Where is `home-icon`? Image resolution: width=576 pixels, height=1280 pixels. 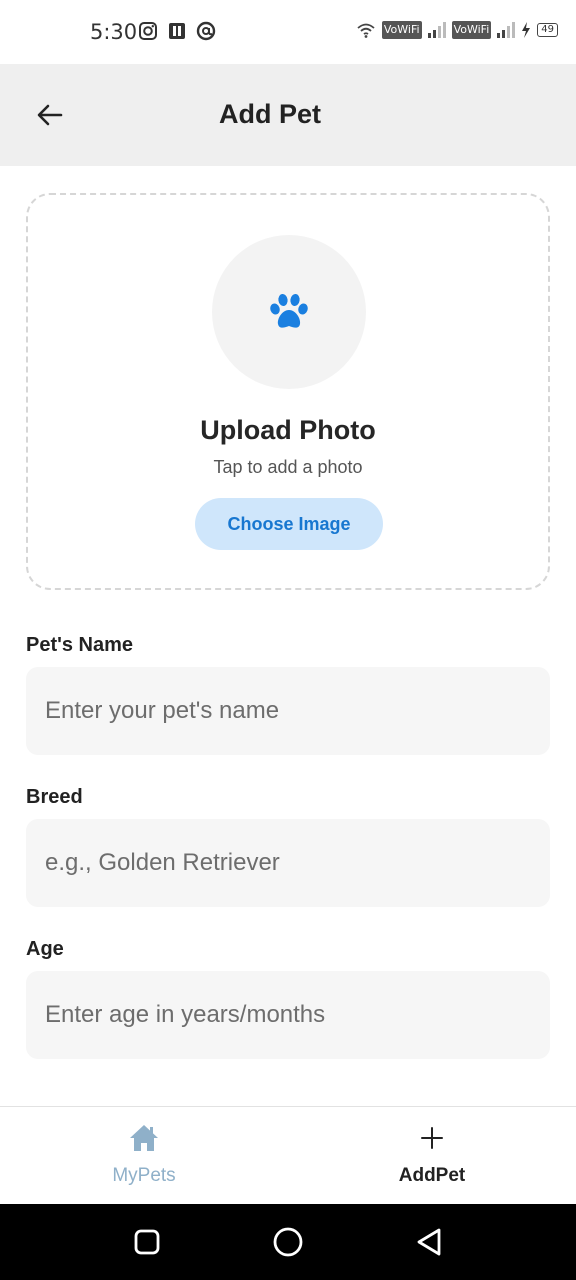 home-icon is located at coordinates (144, 1138).